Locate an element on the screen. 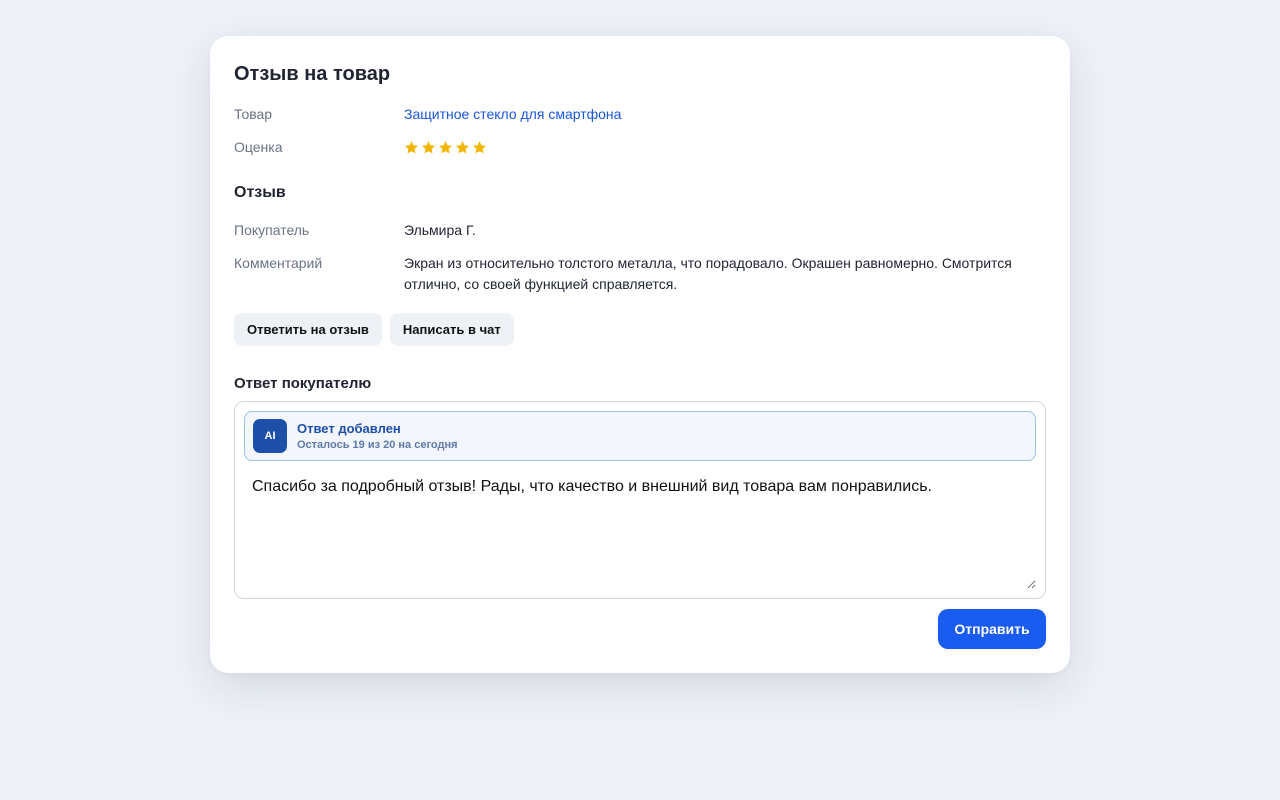  buyer-label: Покупатель is located at coordinates (272, 230).